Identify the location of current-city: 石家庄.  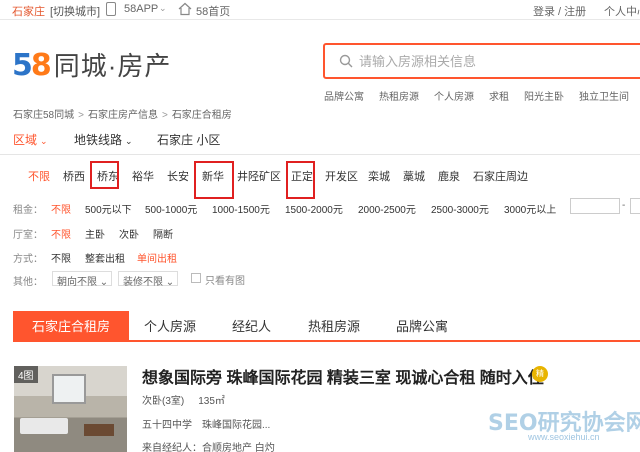
(28, 11).